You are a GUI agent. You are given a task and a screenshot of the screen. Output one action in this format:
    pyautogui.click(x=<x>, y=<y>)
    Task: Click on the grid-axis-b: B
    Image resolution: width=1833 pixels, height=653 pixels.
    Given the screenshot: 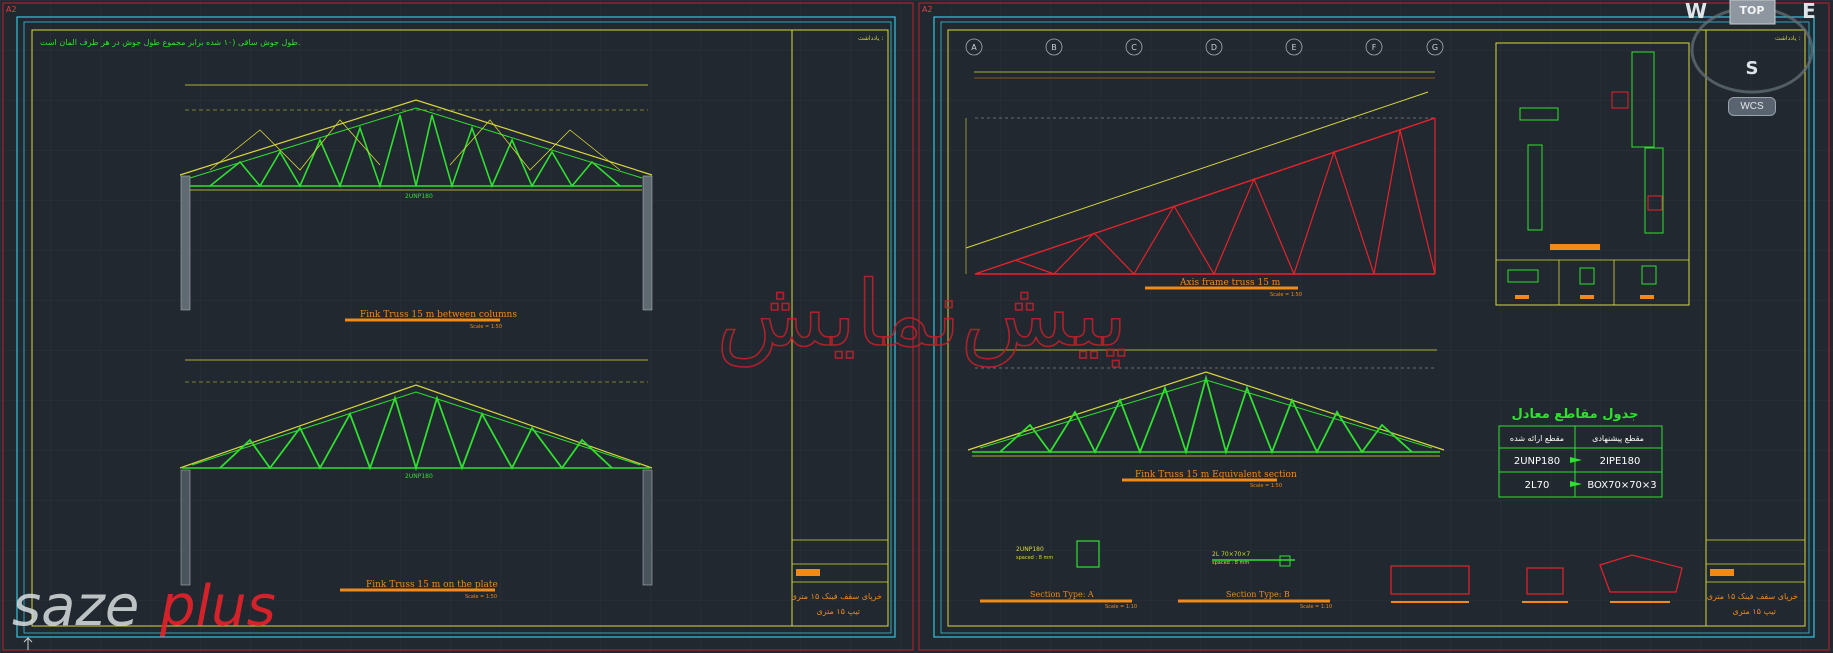 What is the action you would take?
    pyautogui.click(x=1054, y=47)
    